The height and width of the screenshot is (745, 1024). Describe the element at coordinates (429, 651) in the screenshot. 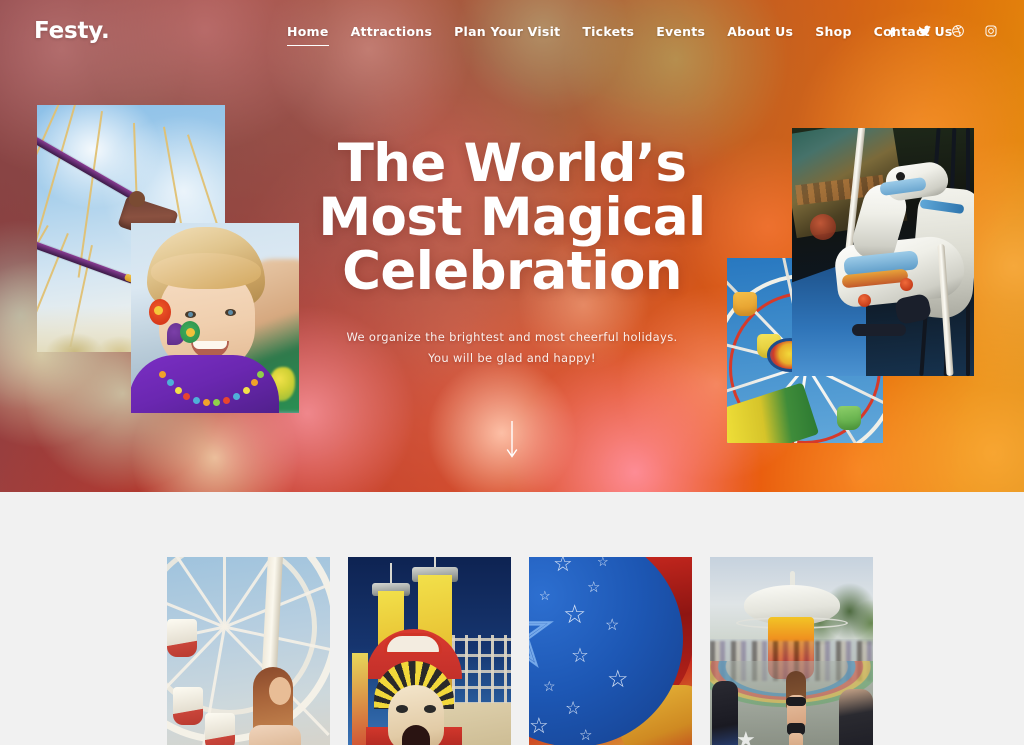

I see `gallery-item-luna-park` at that location.